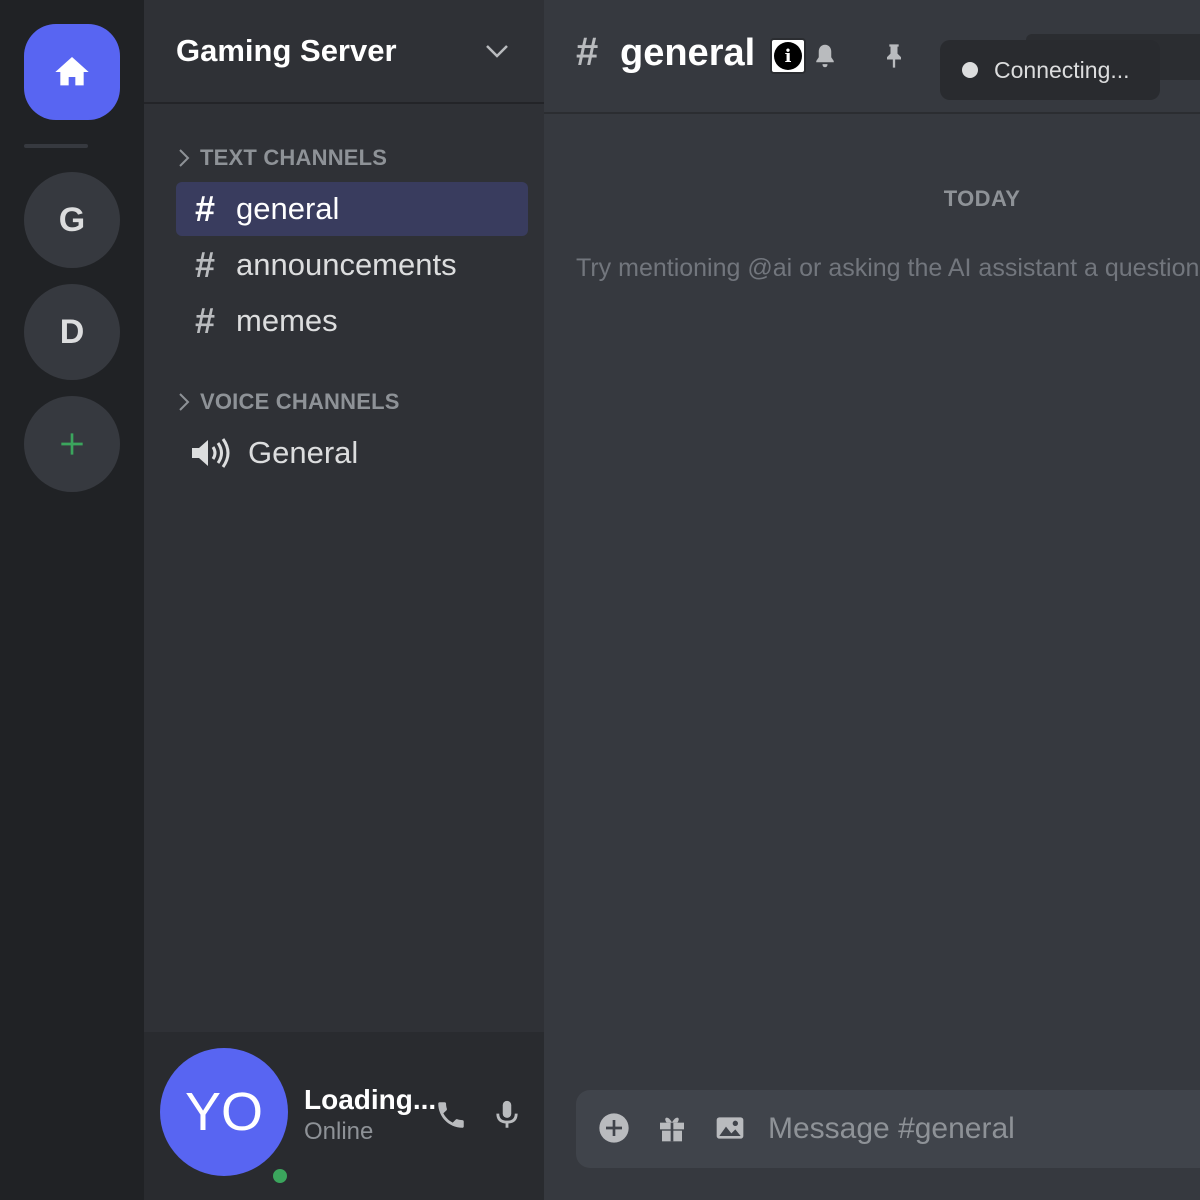 The width and height of the screenshot is (1200, 1200). What do you see at coordinates (614, 1128) in the screenshot?
I see `add-attachment-icon` at bounding box center [614, 1128].